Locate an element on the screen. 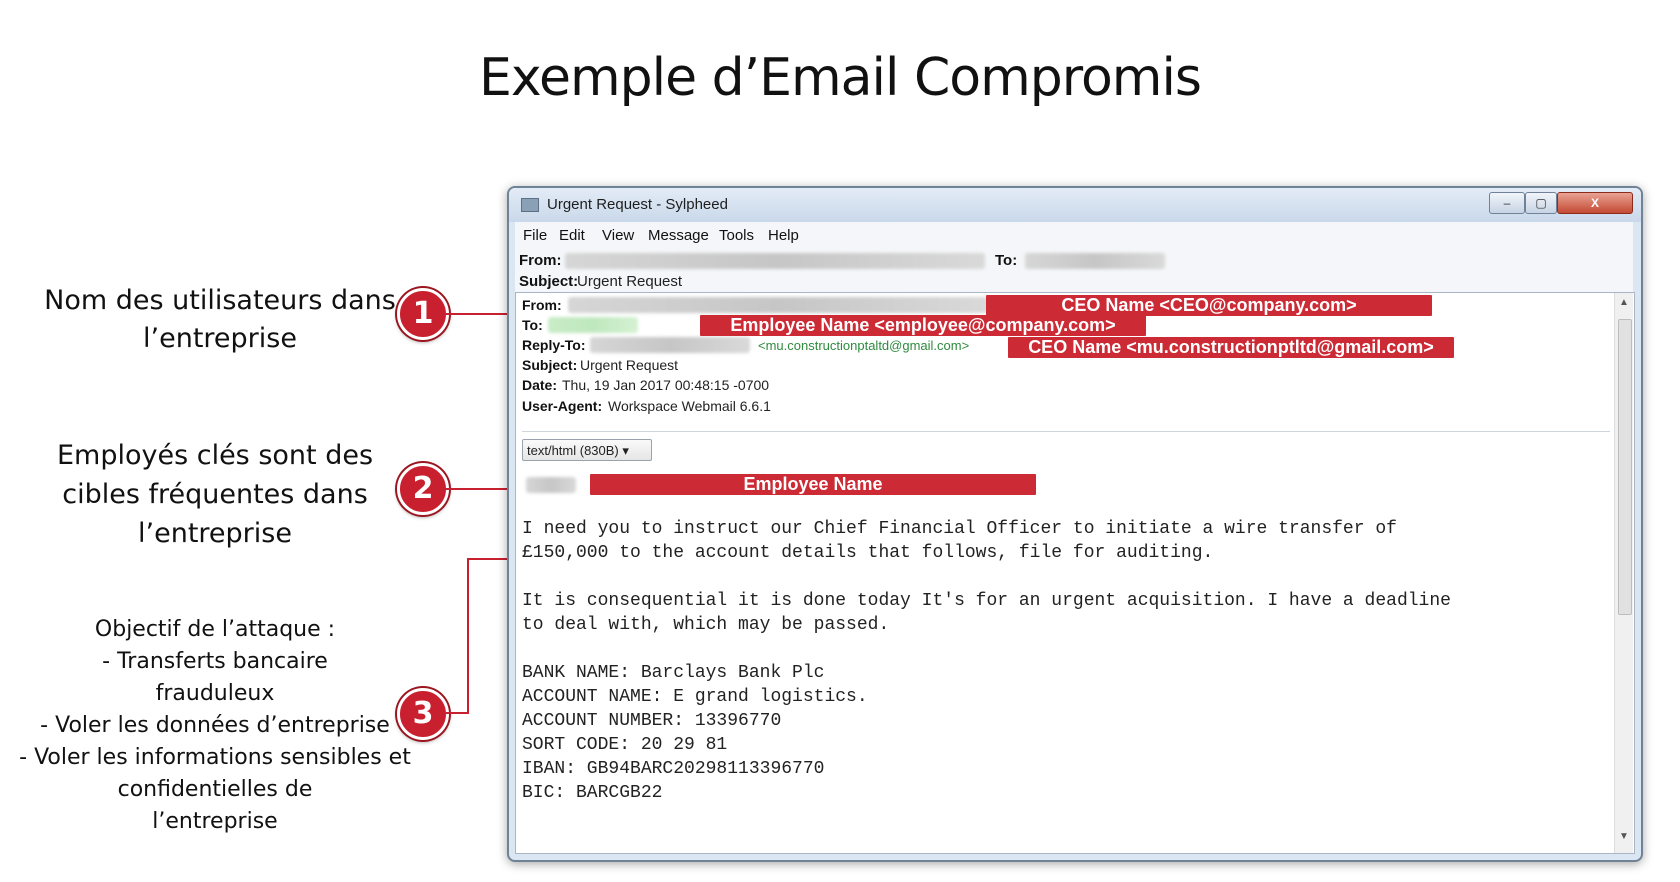 Image resolution: width=1680 pixels, height=882 pixels. annotation-to: Employee Name <employee@company.com> is located at coordinates (923, 325).